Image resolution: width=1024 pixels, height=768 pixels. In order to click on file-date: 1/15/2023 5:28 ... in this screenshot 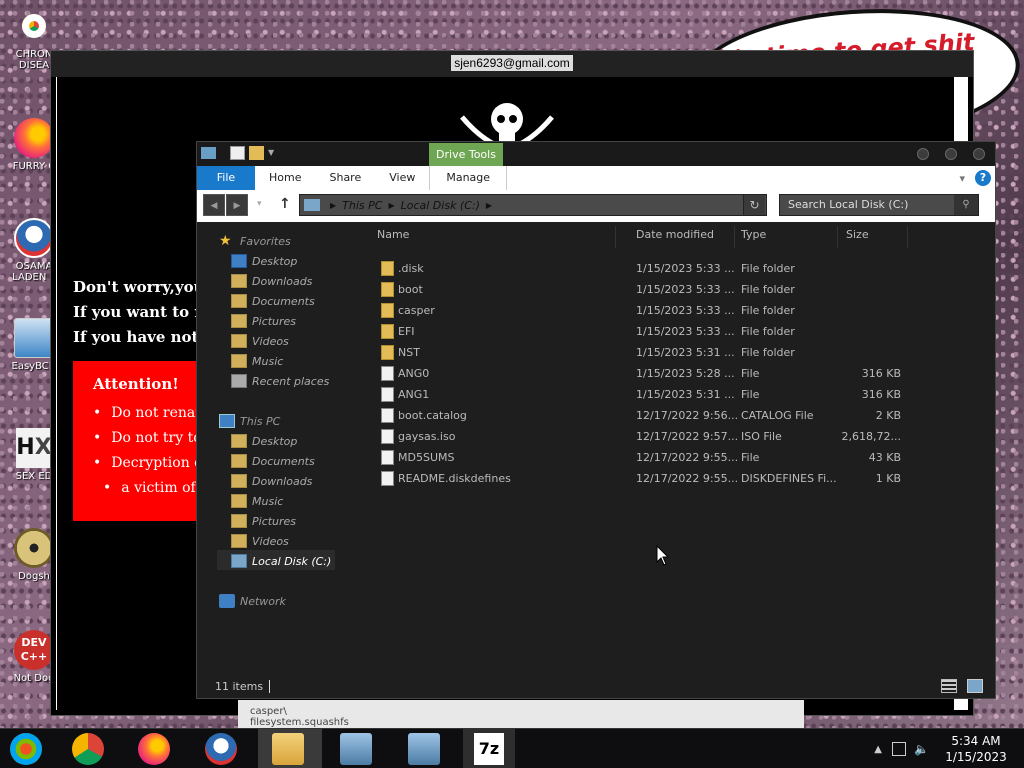, I will do `click(685, 373)`.